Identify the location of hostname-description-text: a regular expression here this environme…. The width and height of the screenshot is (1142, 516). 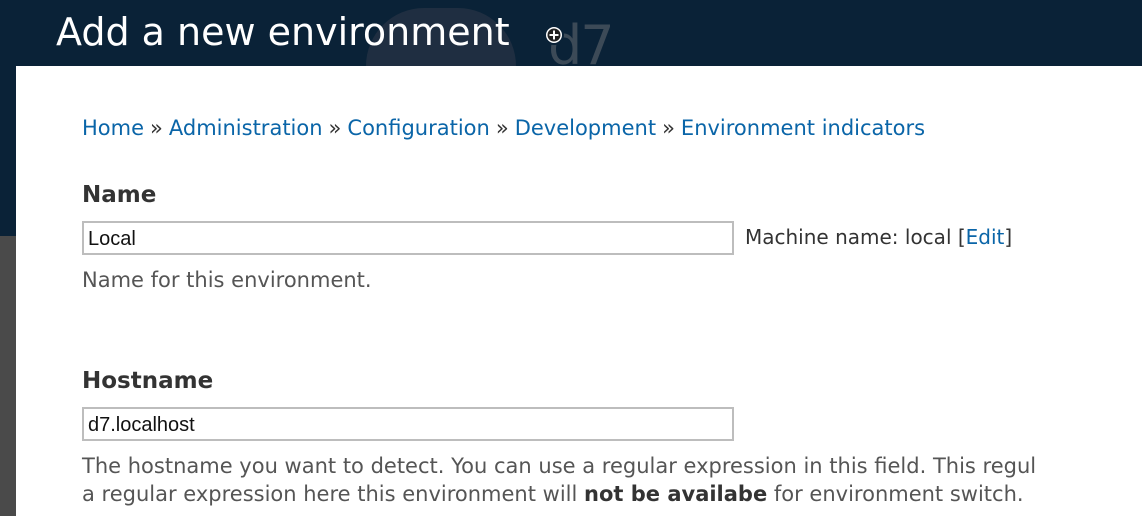
(333, 494).